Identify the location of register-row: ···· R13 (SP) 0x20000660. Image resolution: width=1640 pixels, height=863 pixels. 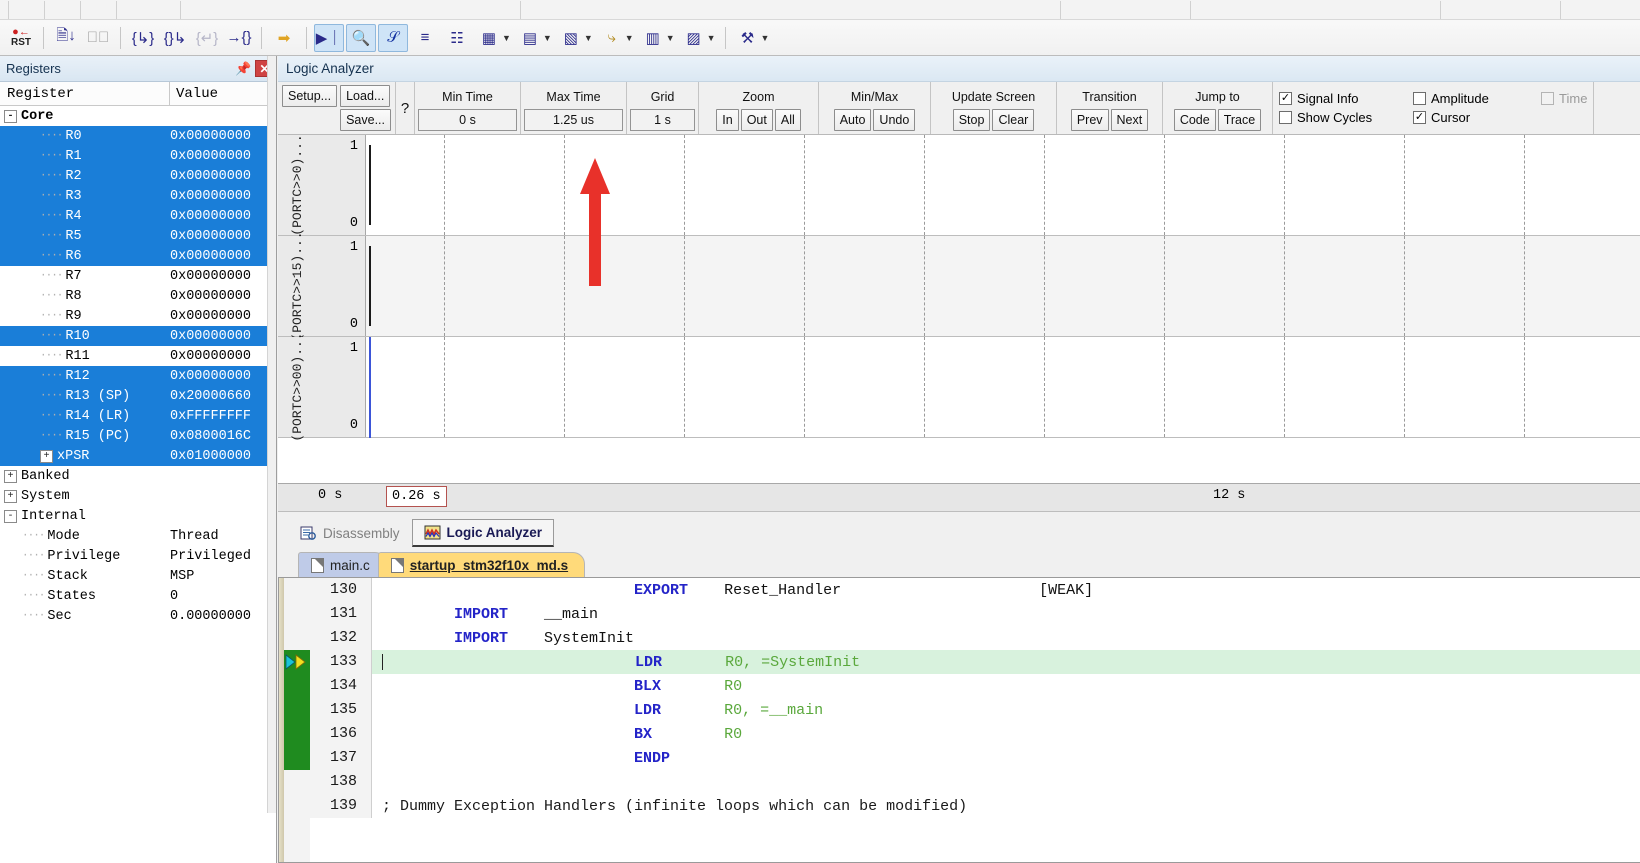
(138, 396).